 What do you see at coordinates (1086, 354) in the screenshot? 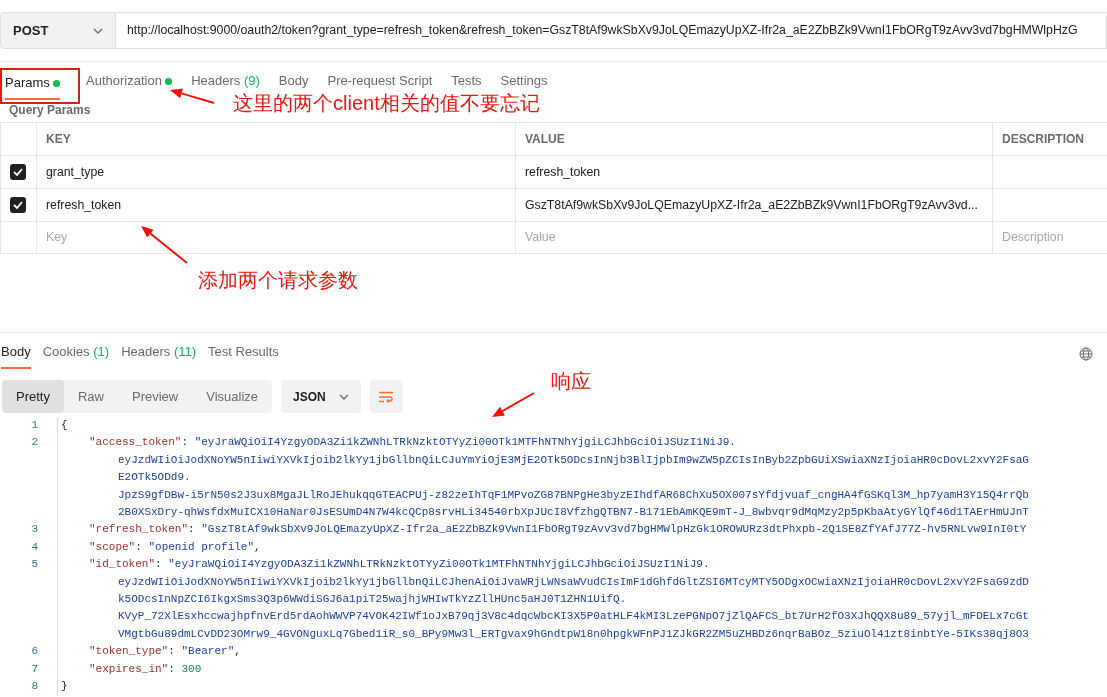
I see `globe-icon` at bounding box center [1086, 354].